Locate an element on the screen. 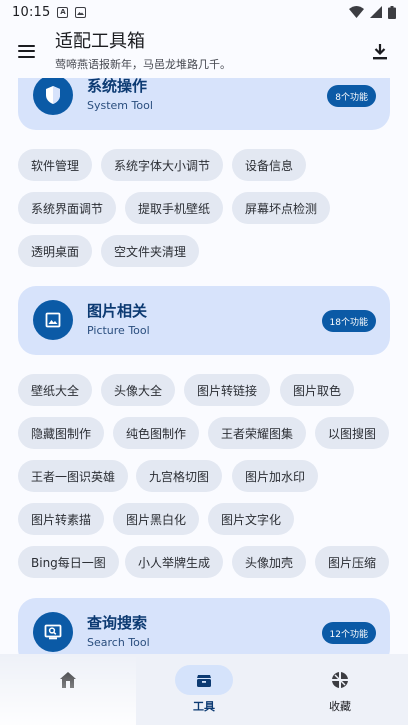 The image size is (408, 725). nav-item-tools: 工具 is located at coordinates (204, 689).